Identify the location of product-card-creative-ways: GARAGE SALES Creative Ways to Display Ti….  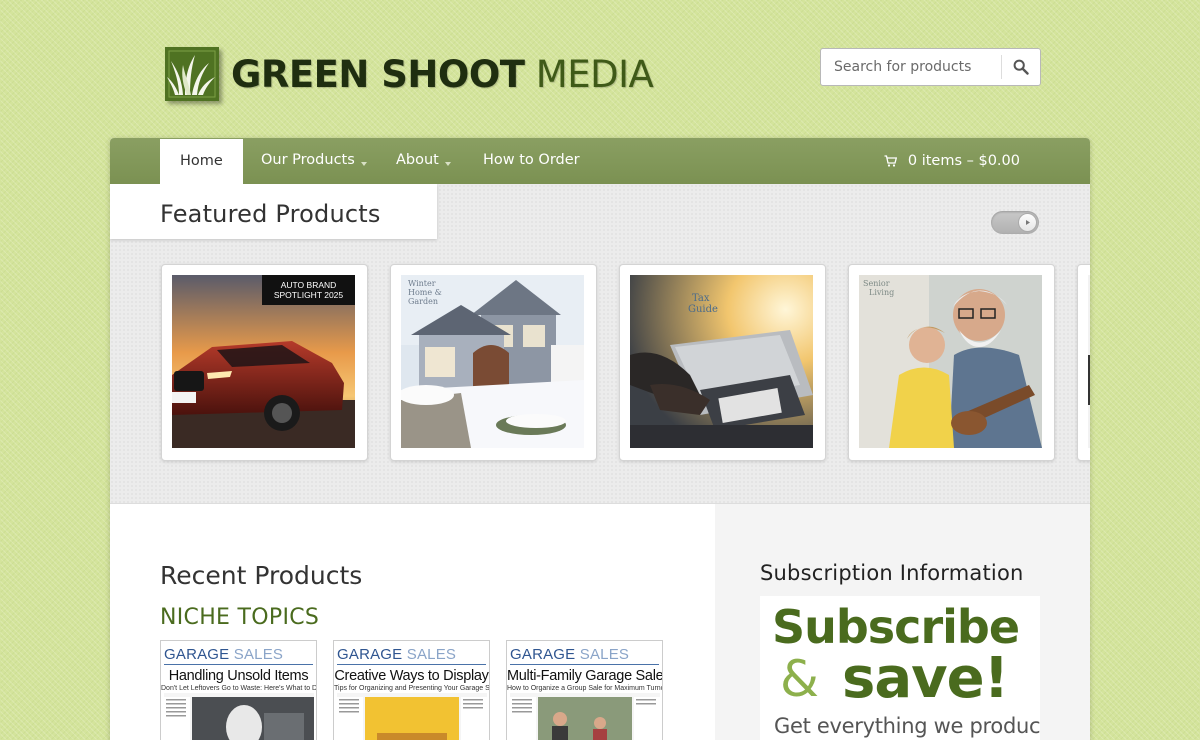
(411, 690).